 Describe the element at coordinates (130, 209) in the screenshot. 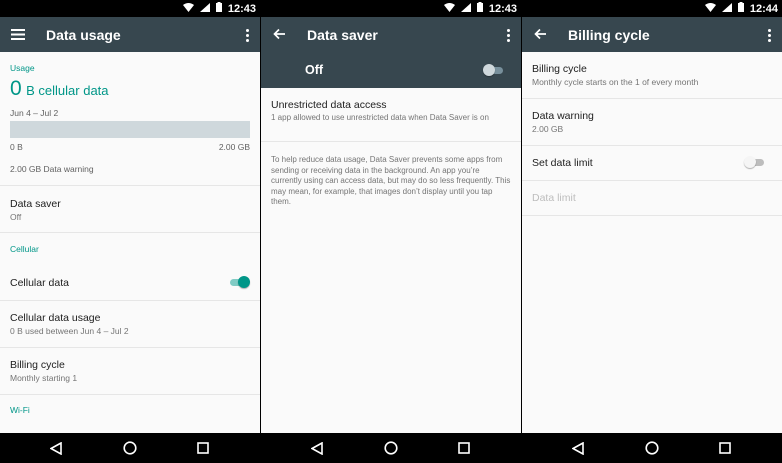

I see `data-saver-row: Data saver Off` at that location.